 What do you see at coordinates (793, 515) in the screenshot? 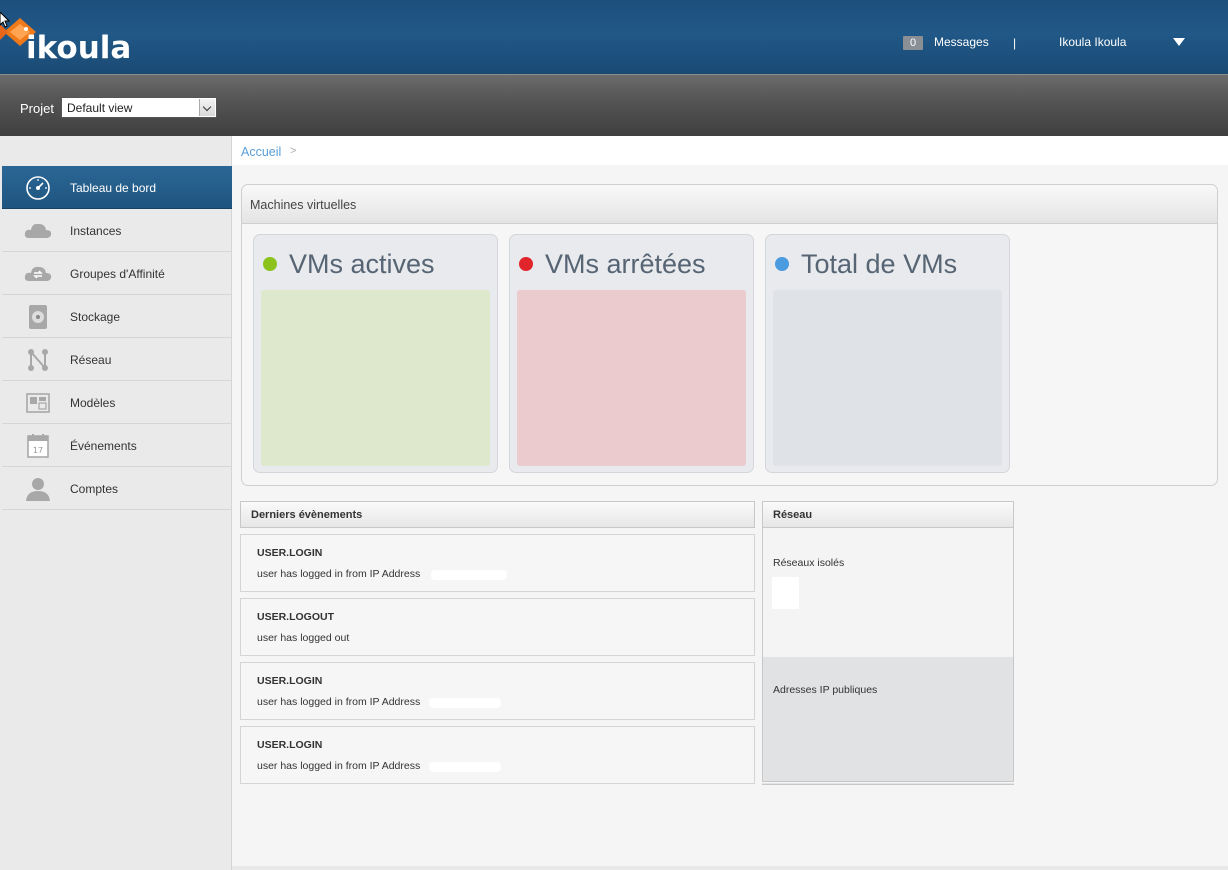
I see `network-title: Réseau` at bounding box center [793, 515].